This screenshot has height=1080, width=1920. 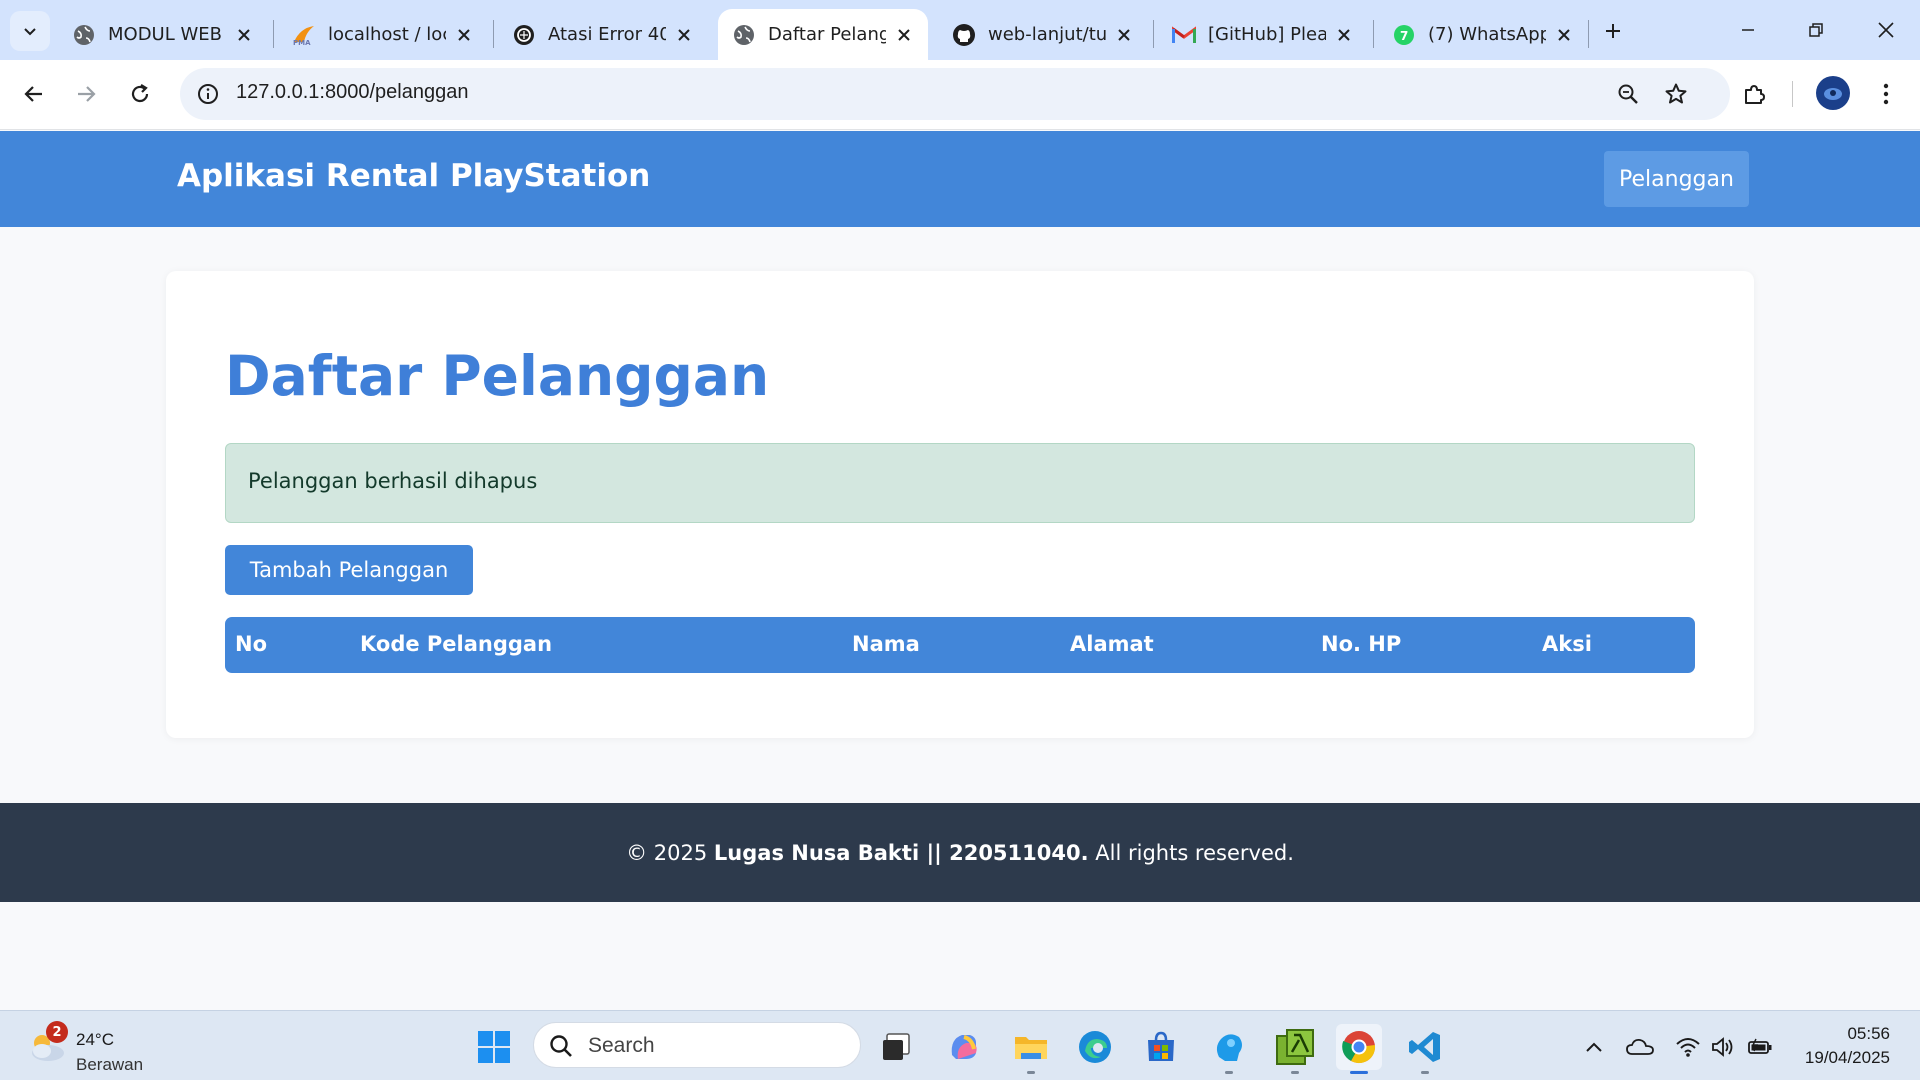 I want to click on plus-icon, so click(x=1613, y=31).